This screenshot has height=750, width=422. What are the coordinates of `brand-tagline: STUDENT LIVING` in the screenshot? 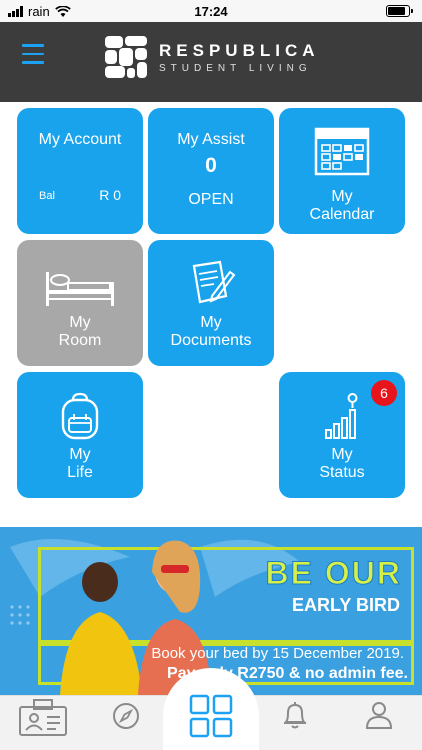 It's located at (235, 68).